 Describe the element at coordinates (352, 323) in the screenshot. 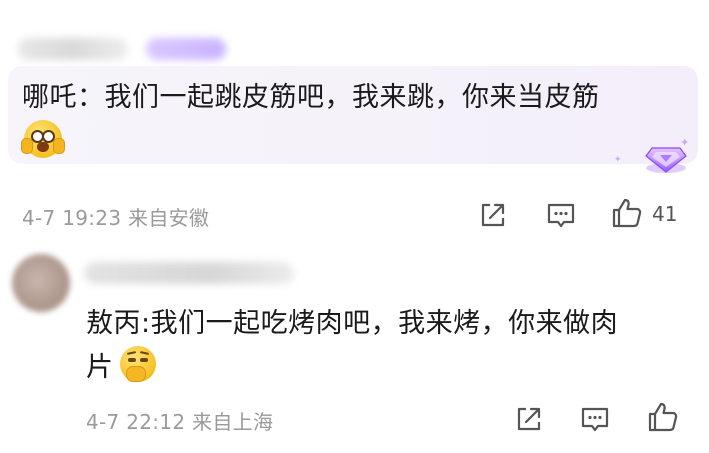

I see `comment-2-text: 敖丙:我们一起吃烤肉吧，我来烤，你来做肉` at that location.